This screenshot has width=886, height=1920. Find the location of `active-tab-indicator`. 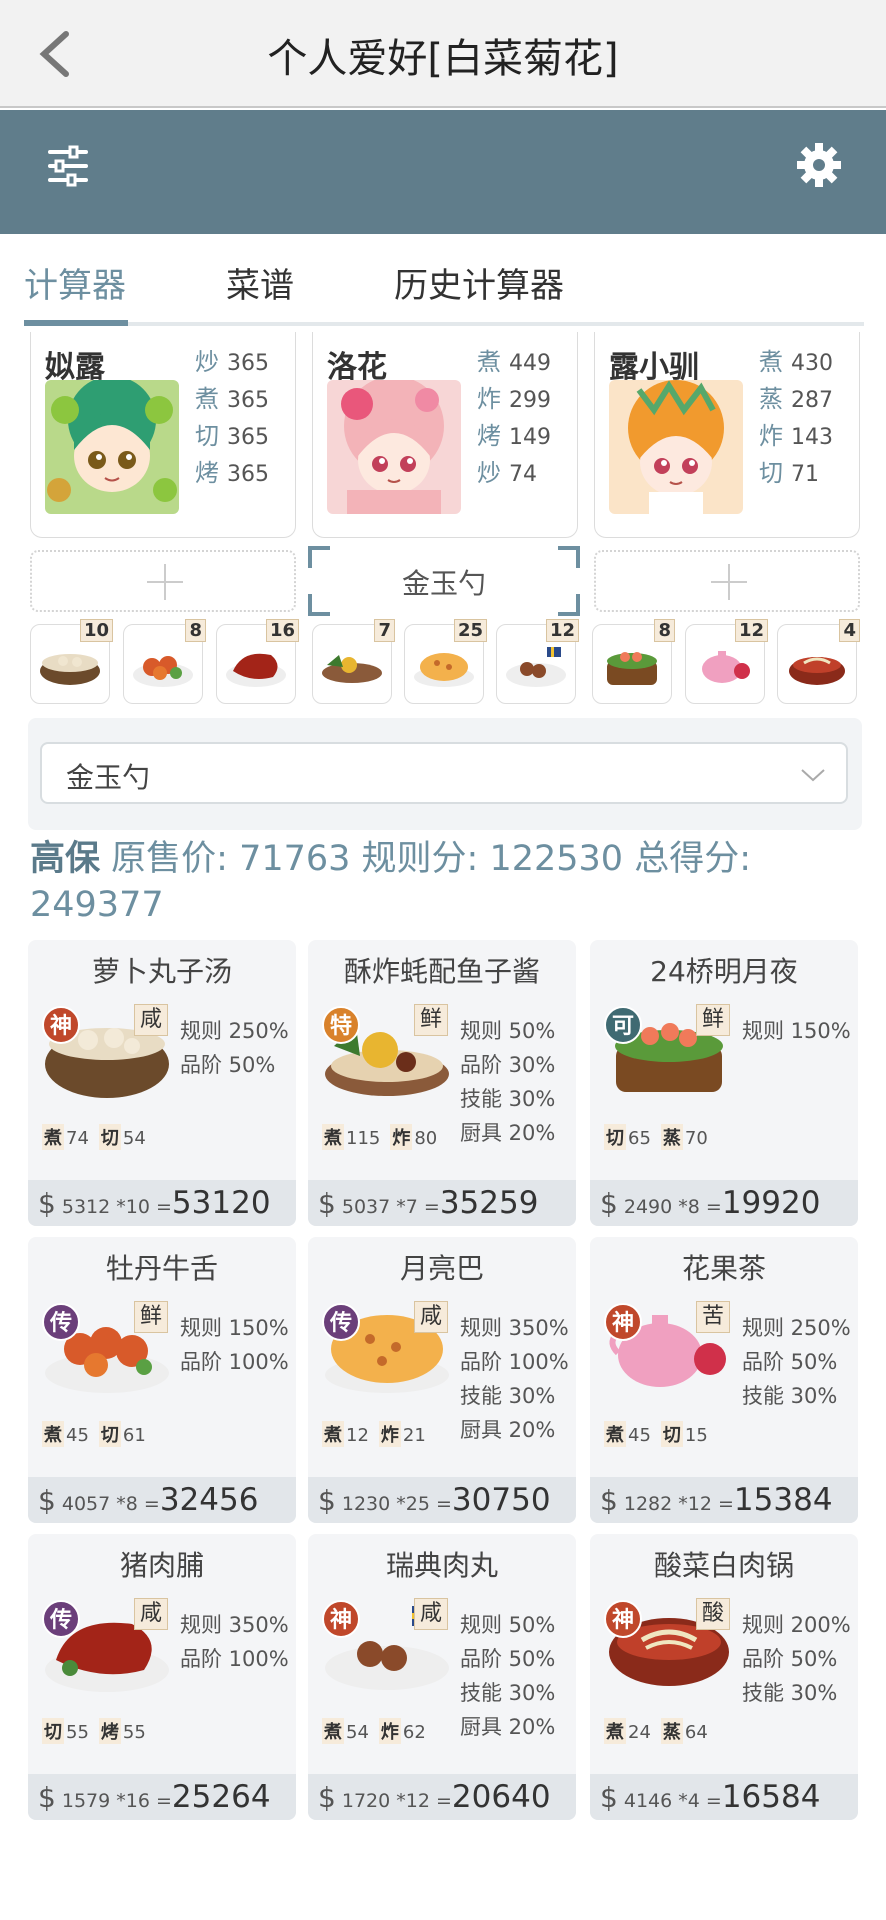

active-tab-indicator is located at coordinates (76, 323).